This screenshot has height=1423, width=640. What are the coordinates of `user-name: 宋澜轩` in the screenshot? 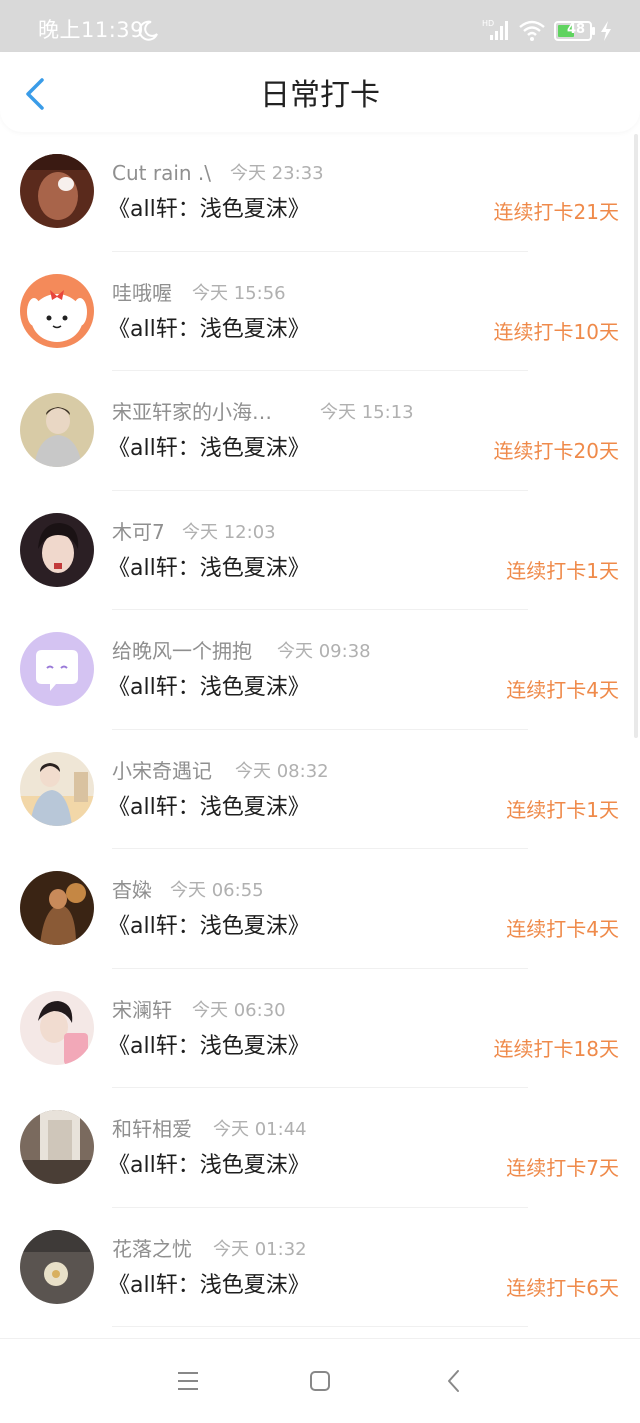 It's located at (142, 1009).